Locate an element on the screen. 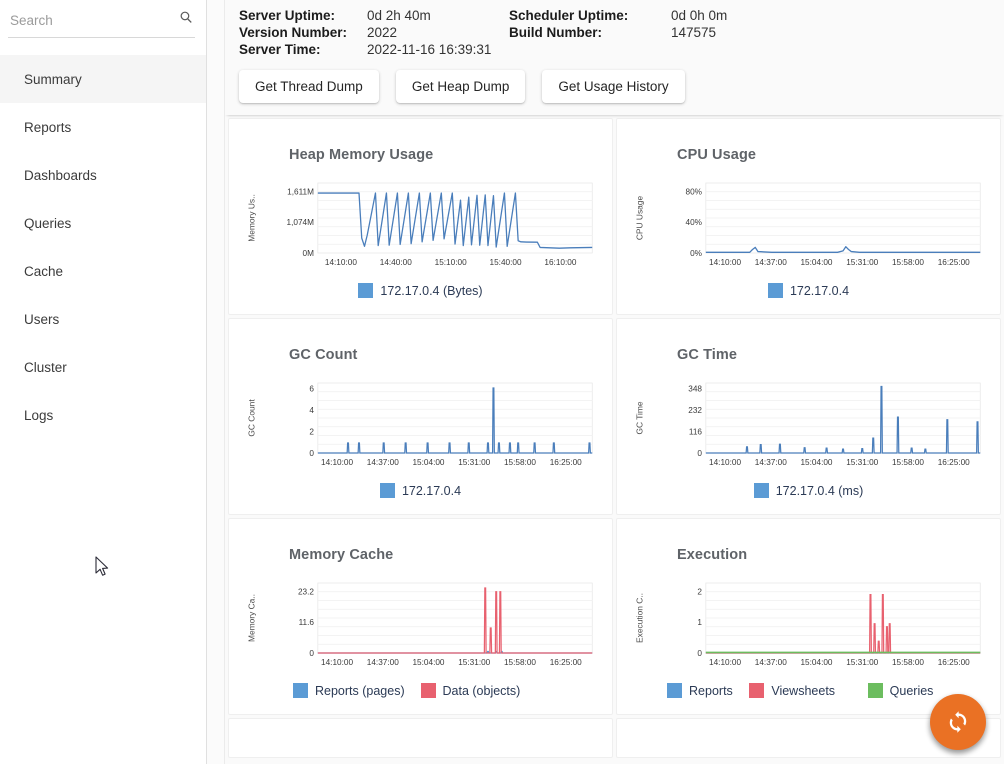 The height and width of the screenshot is (764, 1004). sidebar-item-summary: Summary is located at coordinates (103, 79).